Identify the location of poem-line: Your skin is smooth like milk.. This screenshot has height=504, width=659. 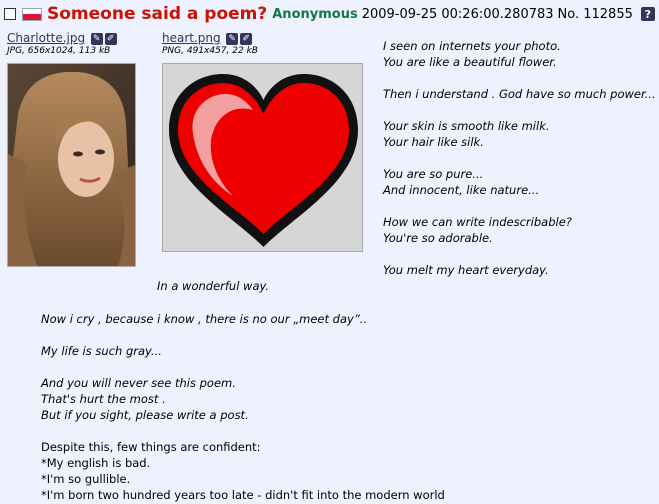
(466, 126).